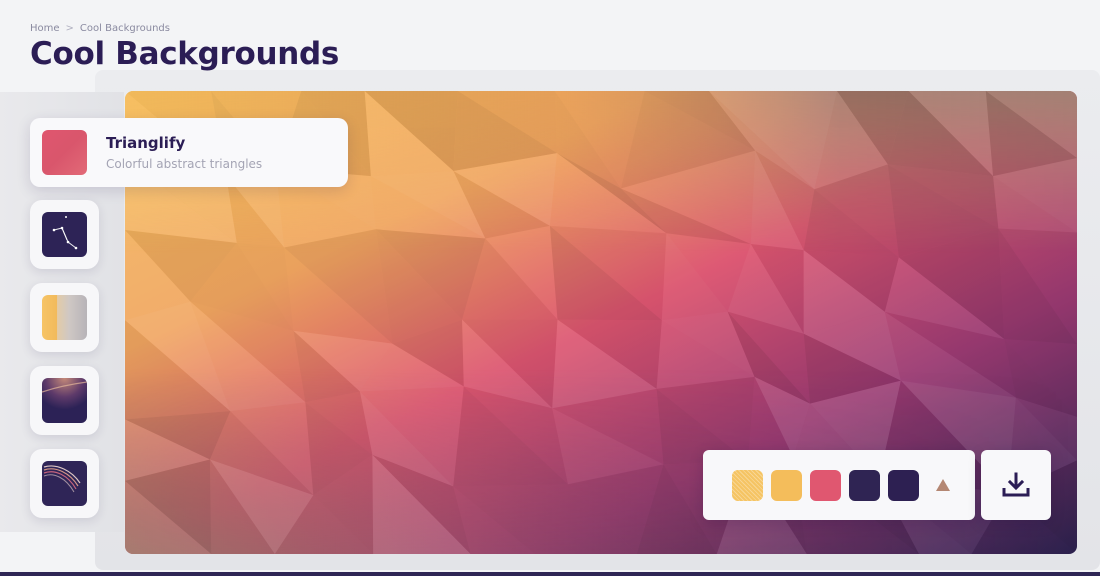  I want to click on breadcrumb: Home > Cool Backgrounds, so click(100, 28).